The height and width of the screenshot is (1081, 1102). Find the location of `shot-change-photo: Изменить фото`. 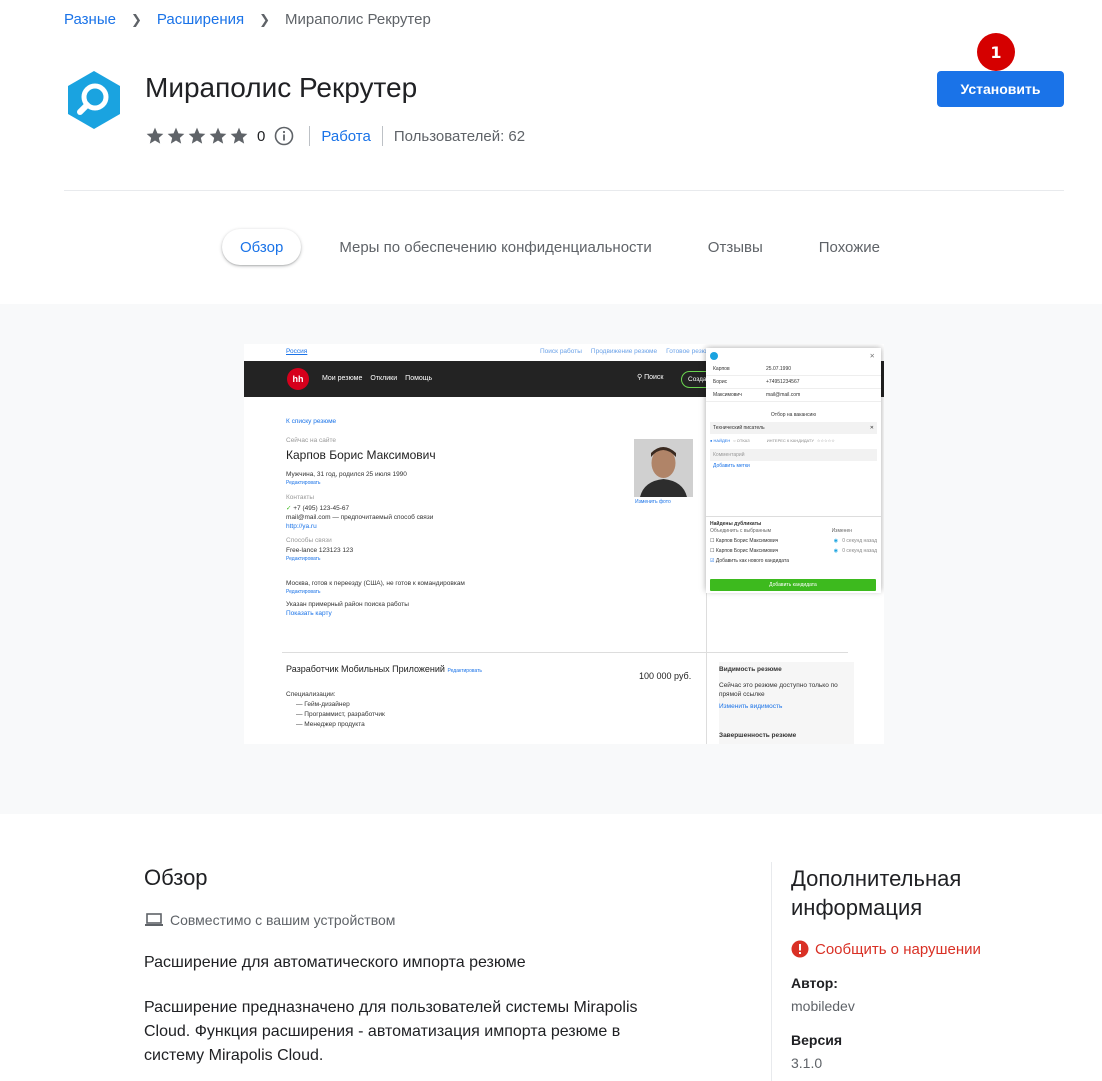

shot-change-photo: Изменить фото is located at coordinates (653, 502).